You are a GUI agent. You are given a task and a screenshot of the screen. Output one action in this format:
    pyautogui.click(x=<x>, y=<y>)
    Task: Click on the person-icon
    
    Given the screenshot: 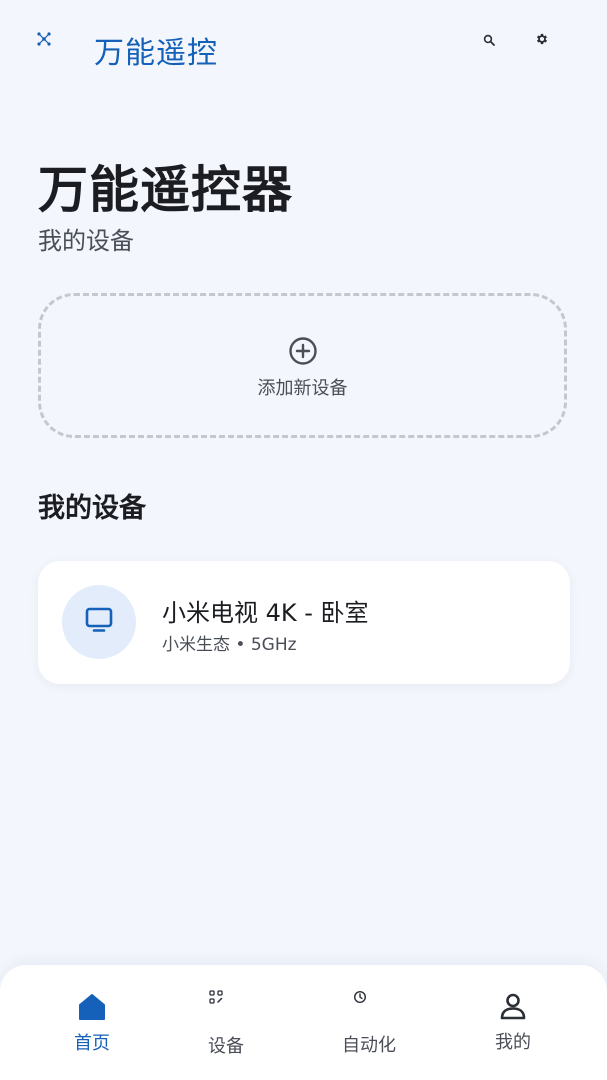 What is the action you would take?
    pyautogui.click(x=513, y=1006)
    